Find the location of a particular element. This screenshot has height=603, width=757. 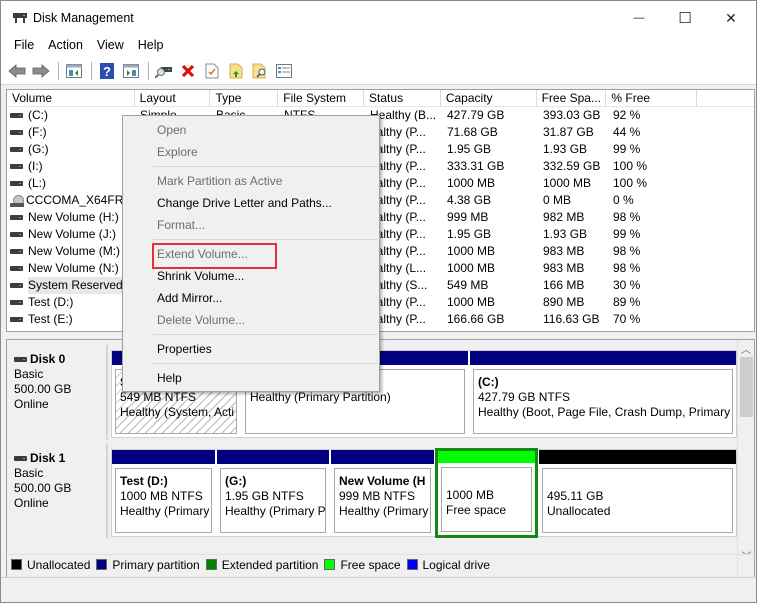

show-hide-console-tree-button is located at coordinates (74, 71).